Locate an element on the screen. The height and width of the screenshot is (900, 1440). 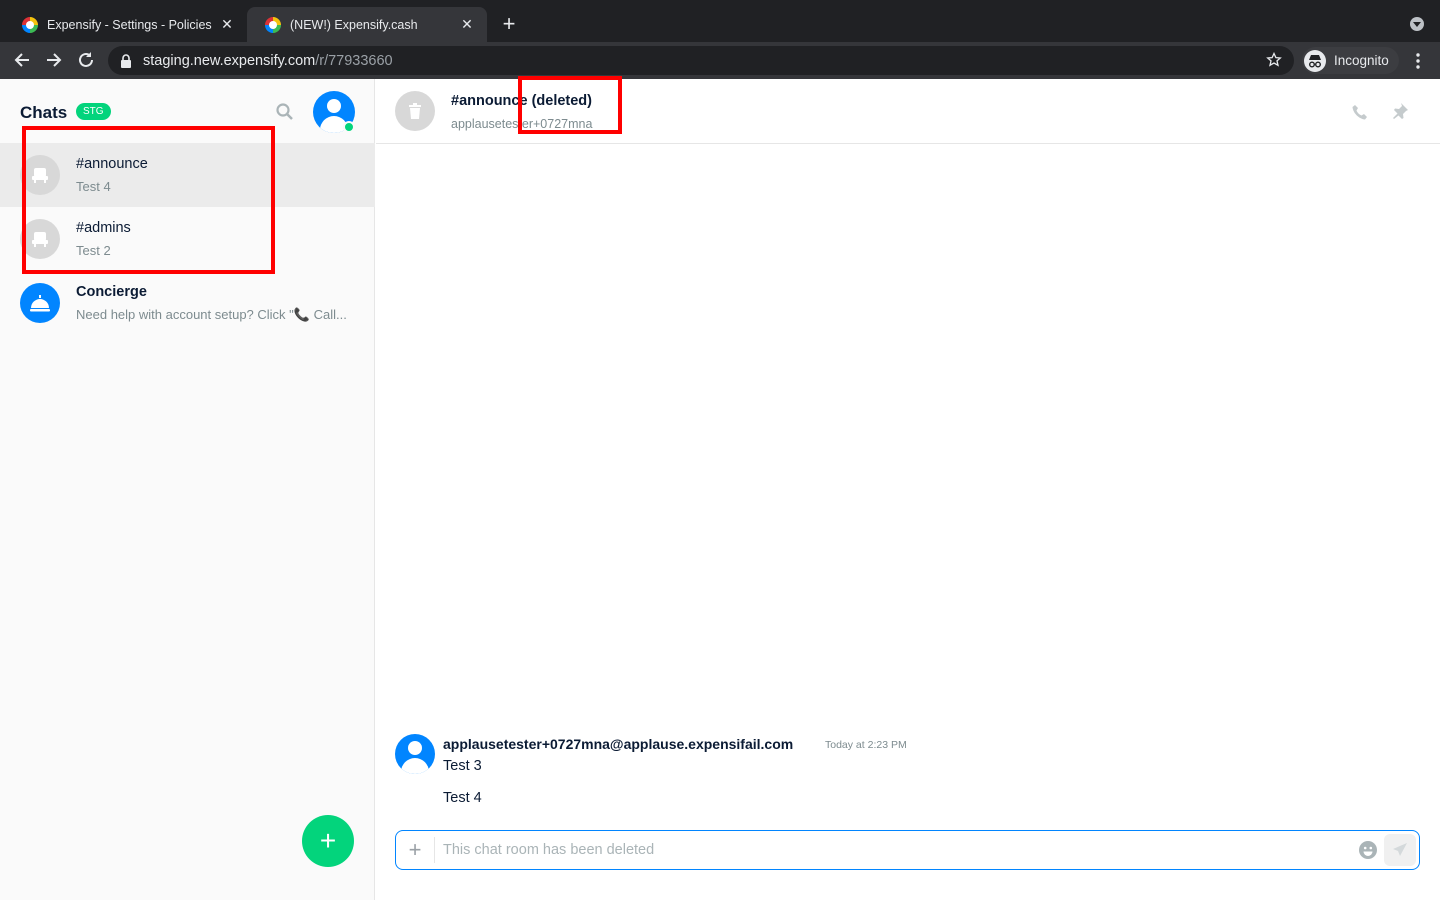
incognito-icon is located at coordinates (1315, 60).